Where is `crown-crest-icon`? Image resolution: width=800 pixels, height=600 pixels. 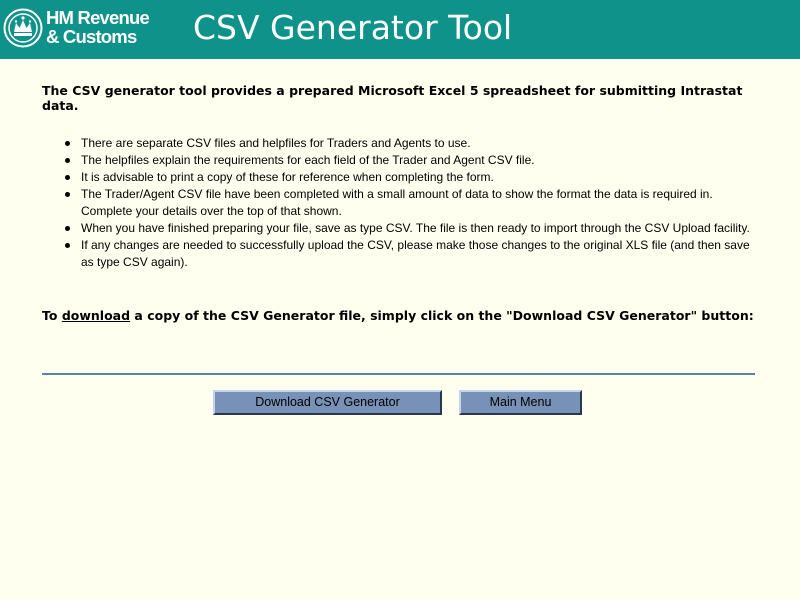
crown-crest-icon is located at coordinates (23, 28).